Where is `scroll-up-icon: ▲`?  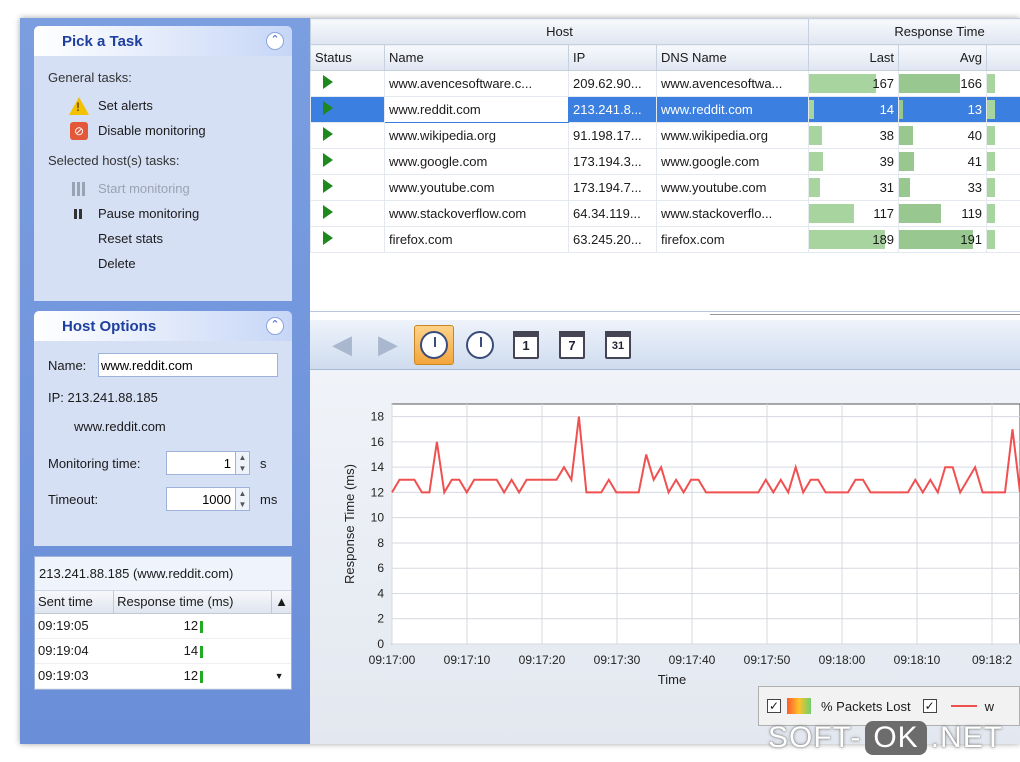 scroll-up-icon: ▲ is located at coordinates (281, 602).